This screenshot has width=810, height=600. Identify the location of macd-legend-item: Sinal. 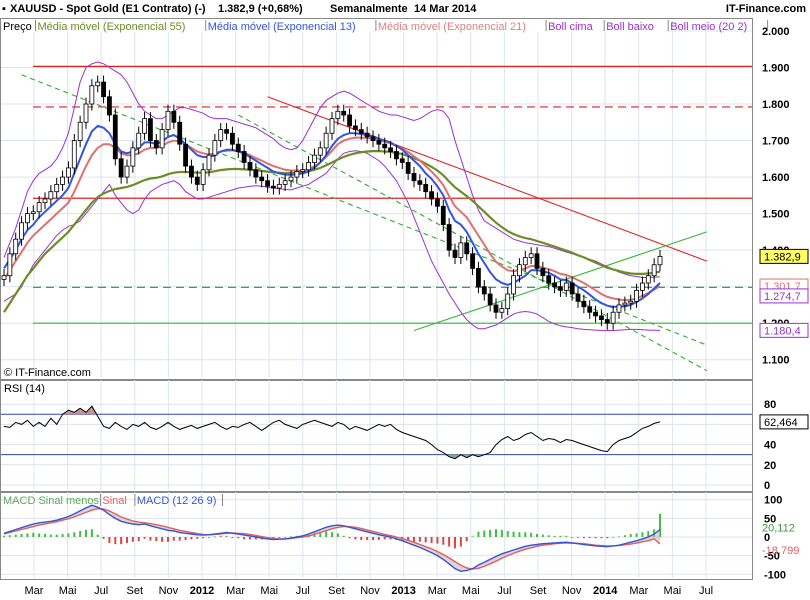
(114, 501).